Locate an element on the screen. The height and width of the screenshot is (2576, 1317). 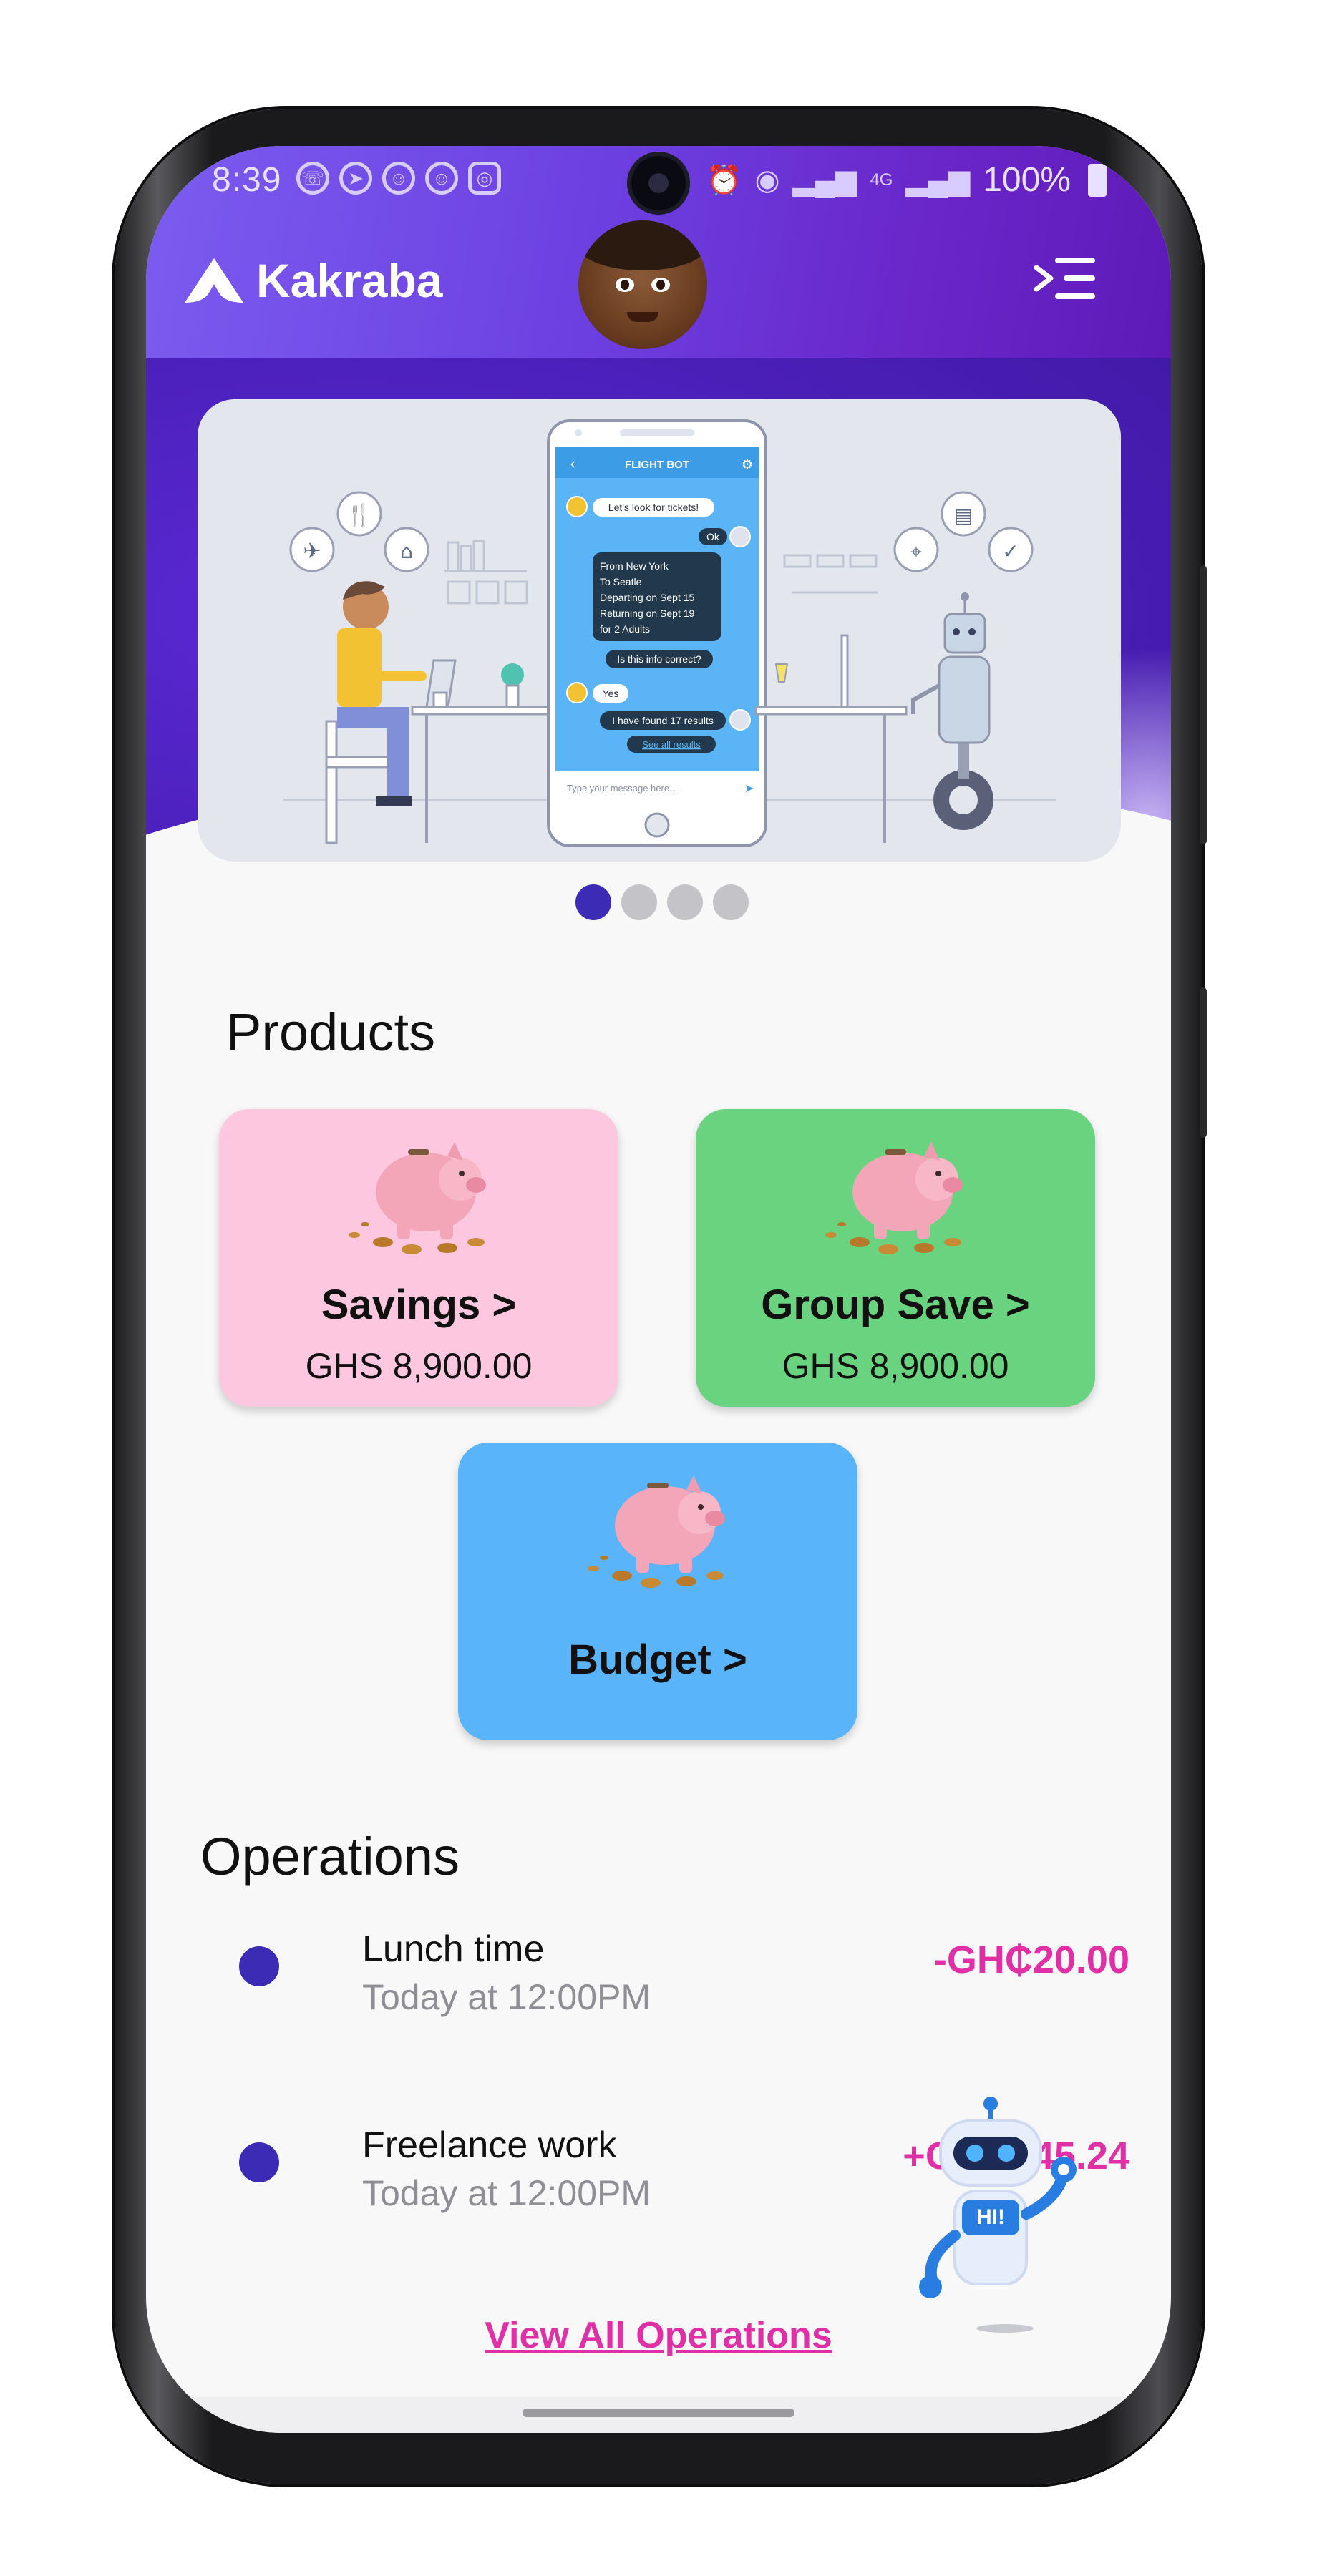
operation-name: Lunch time is located at coordinates (453, 1949).